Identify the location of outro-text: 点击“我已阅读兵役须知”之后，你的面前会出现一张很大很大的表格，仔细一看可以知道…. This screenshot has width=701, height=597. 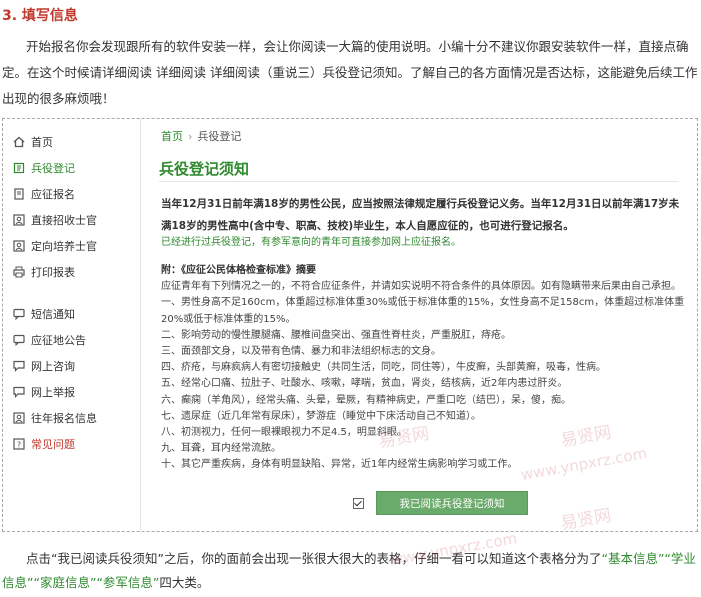
(314, 558).